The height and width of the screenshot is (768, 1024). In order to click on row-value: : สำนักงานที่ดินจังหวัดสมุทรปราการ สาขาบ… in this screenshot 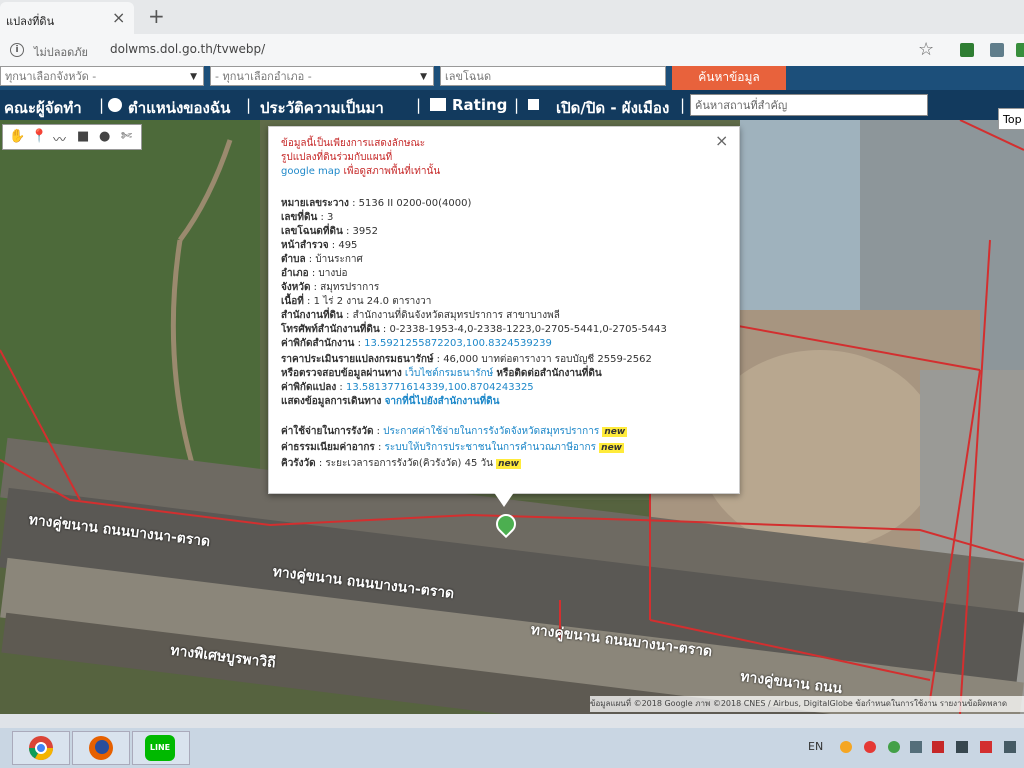, I will do `click(451, 315)`.